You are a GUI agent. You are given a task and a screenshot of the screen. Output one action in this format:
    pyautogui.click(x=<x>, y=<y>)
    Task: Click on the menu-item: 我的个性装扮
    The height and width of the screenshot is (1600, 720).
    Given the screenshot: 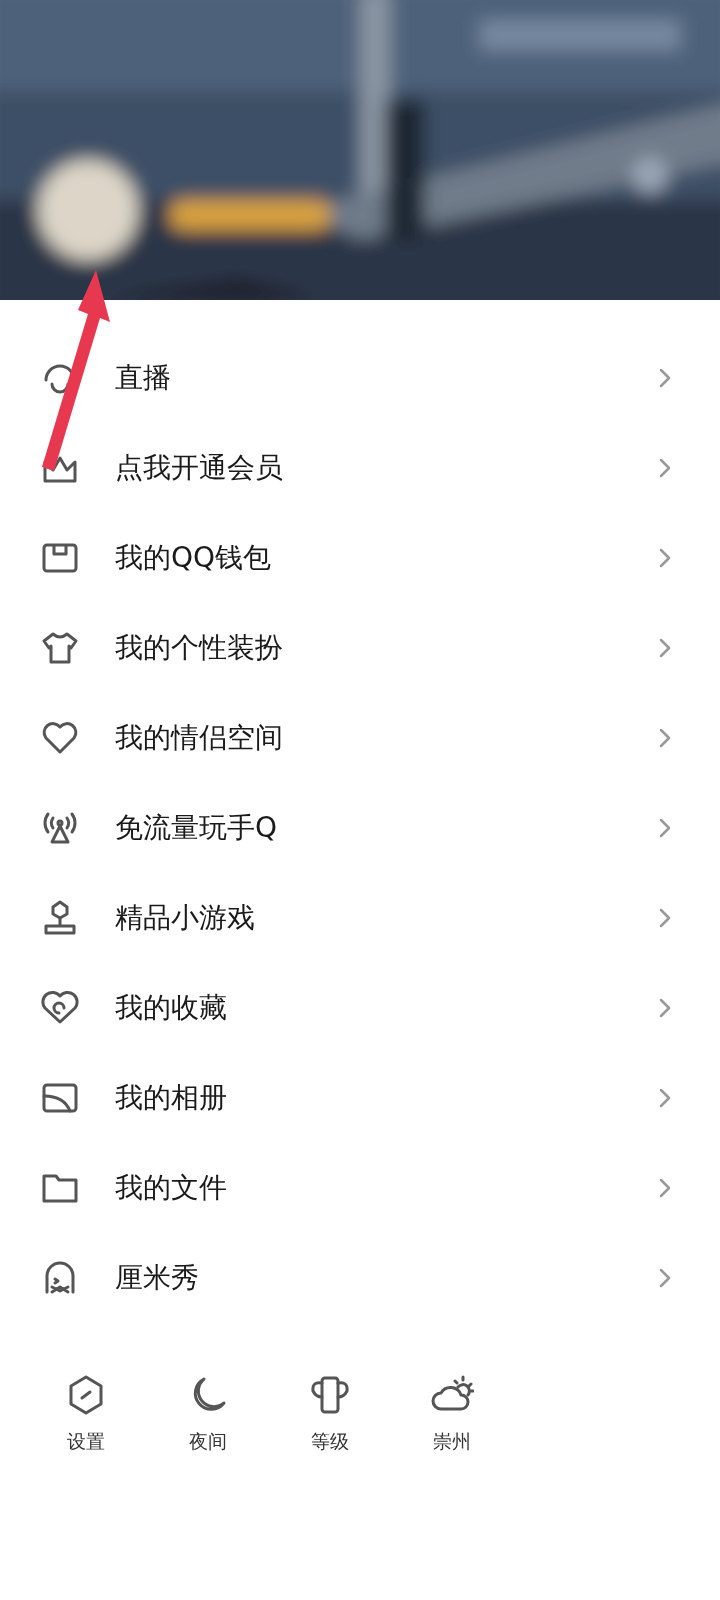 What is the action you would take?
    pyautogui.click(x=360, y=648)
    